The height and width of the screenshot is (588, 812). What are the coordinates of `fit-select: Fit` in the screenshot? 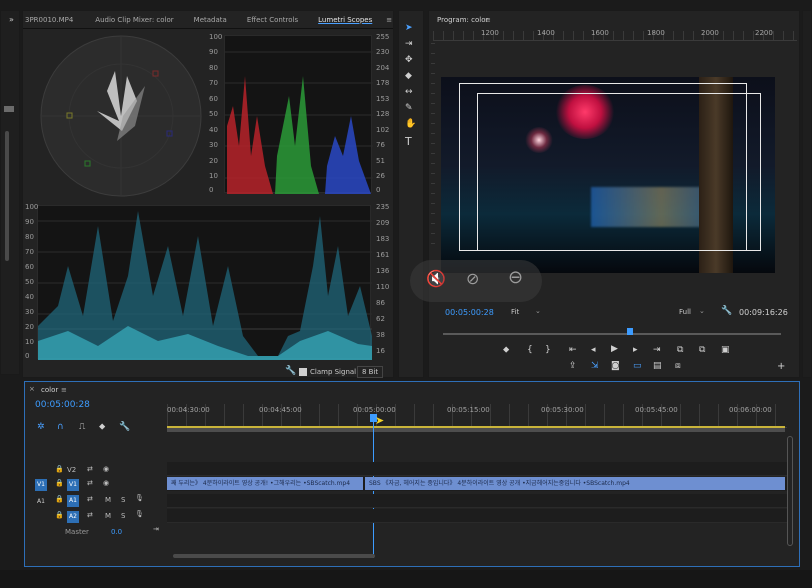 It's located at (515, 312).